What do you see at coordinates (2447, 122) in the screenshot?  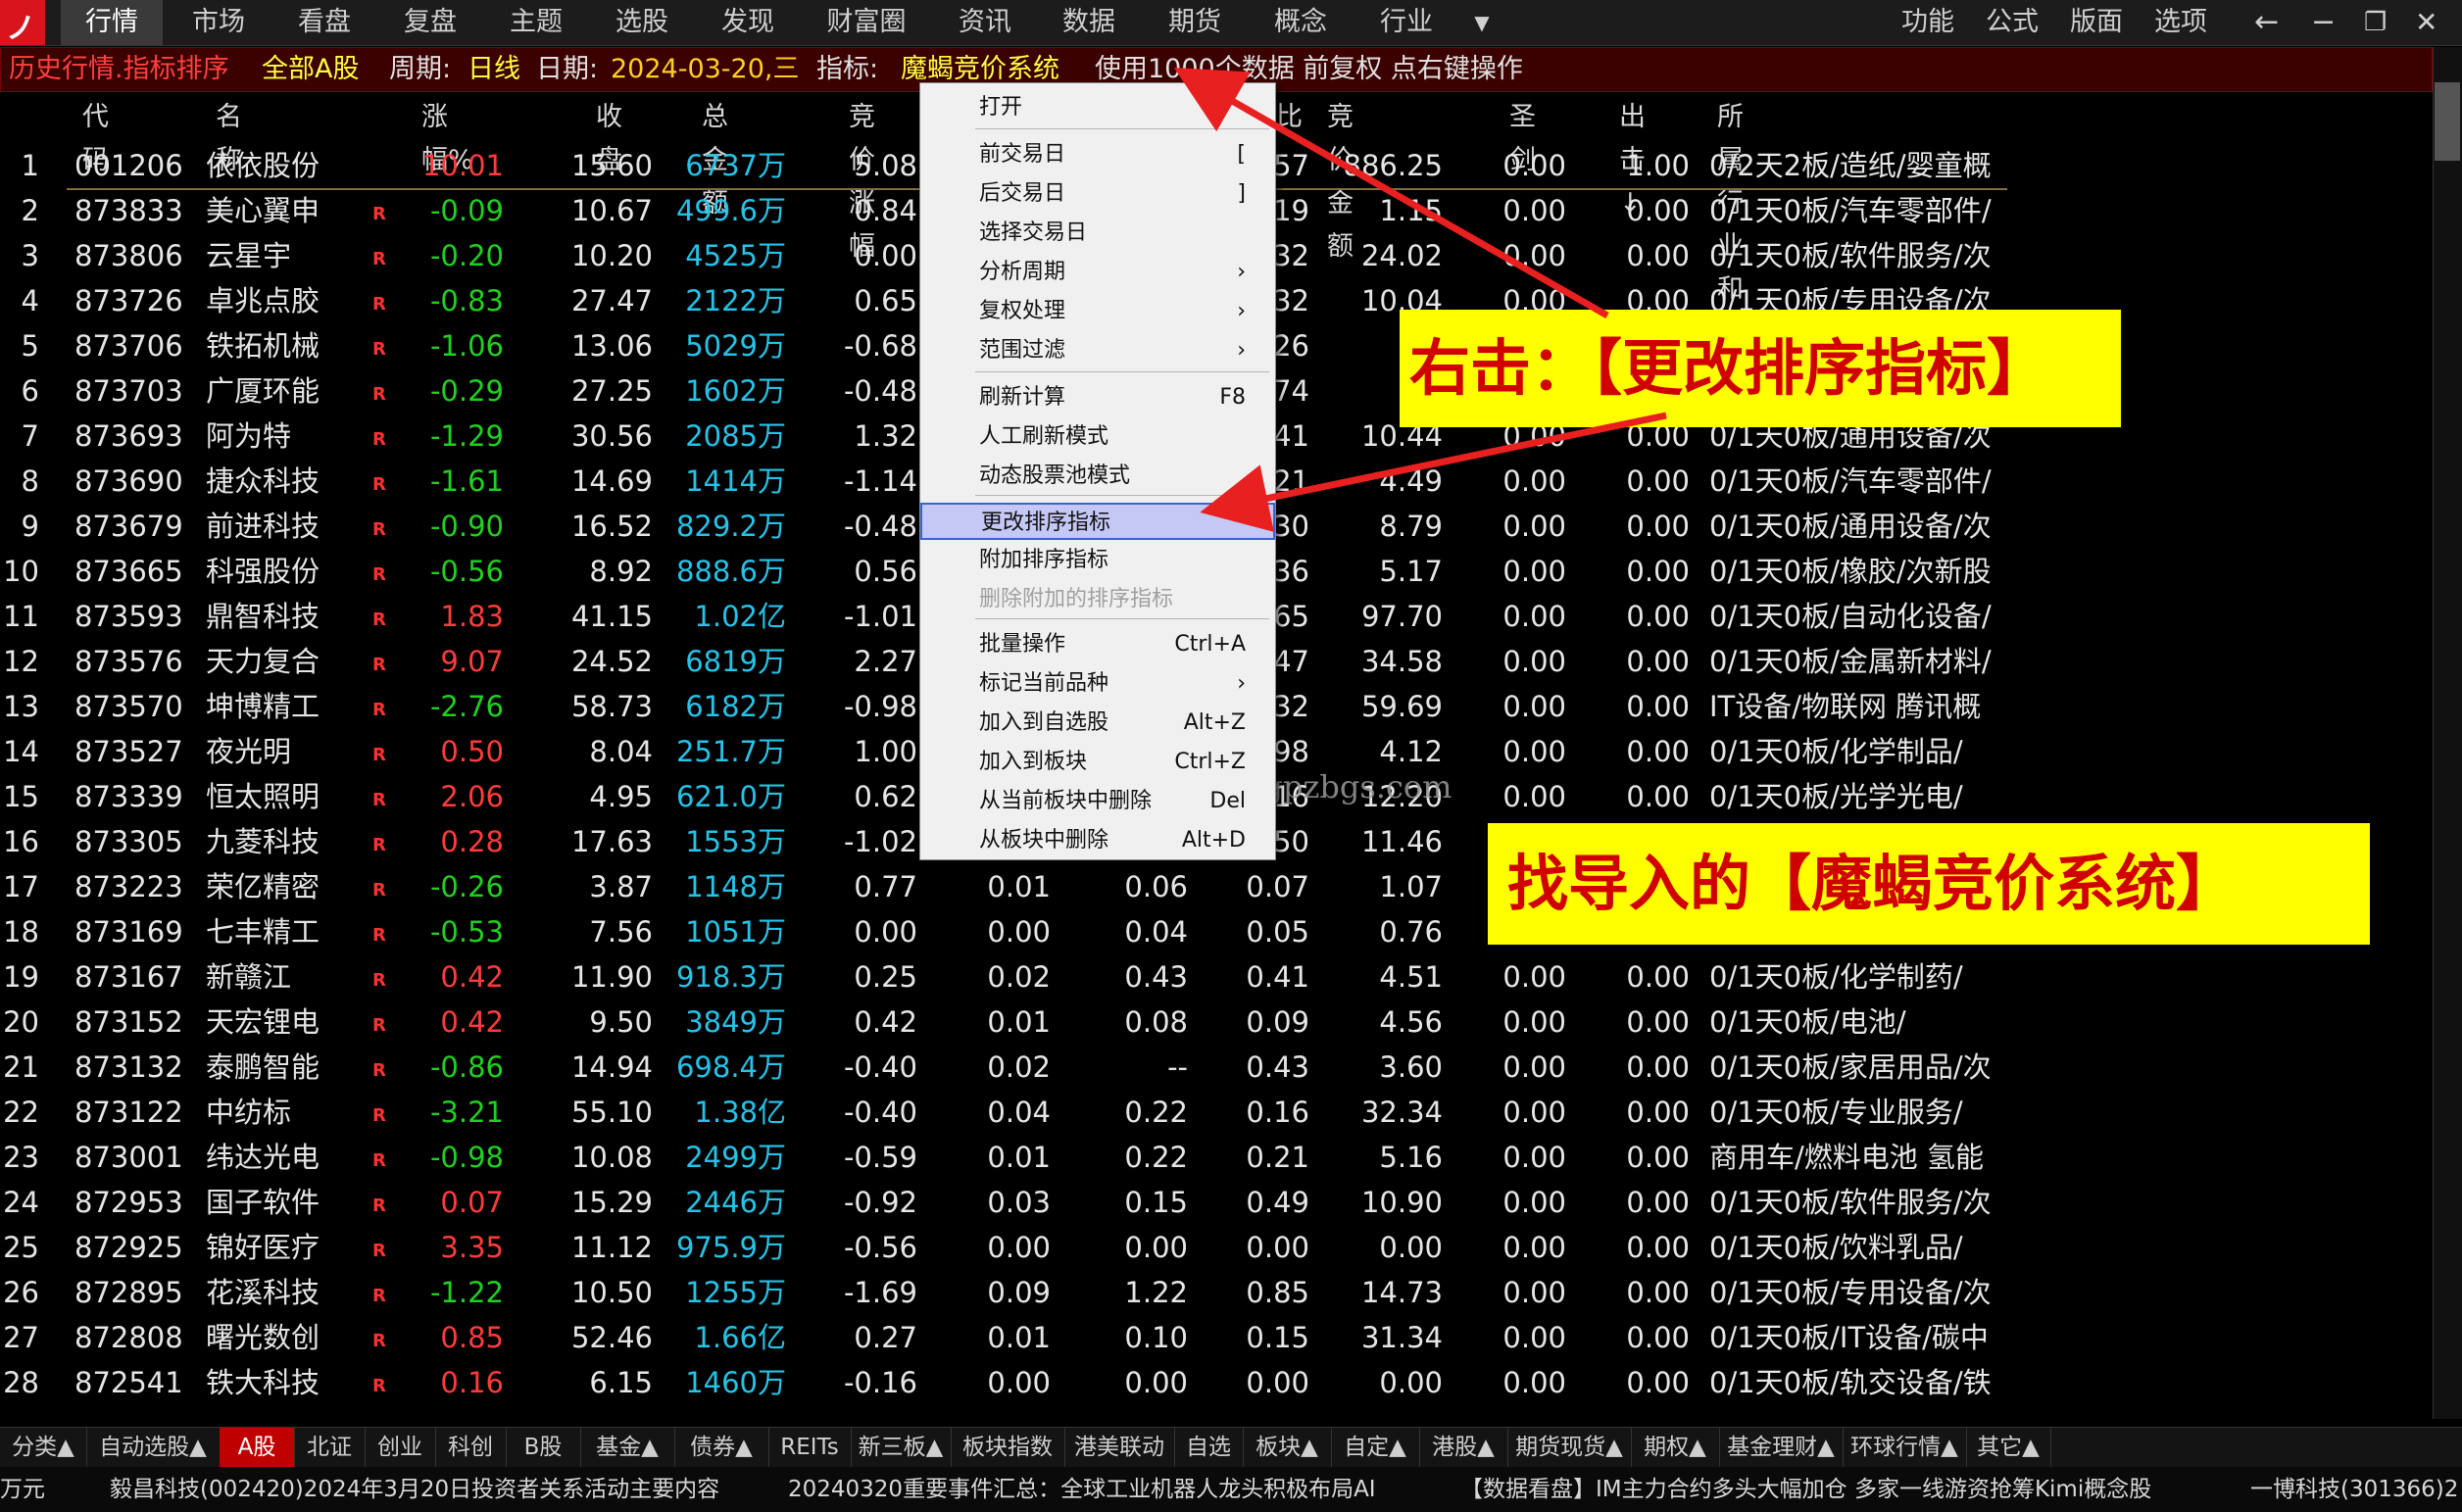 I see `scrollbar-thumb` at bounding box center [2447, 122].